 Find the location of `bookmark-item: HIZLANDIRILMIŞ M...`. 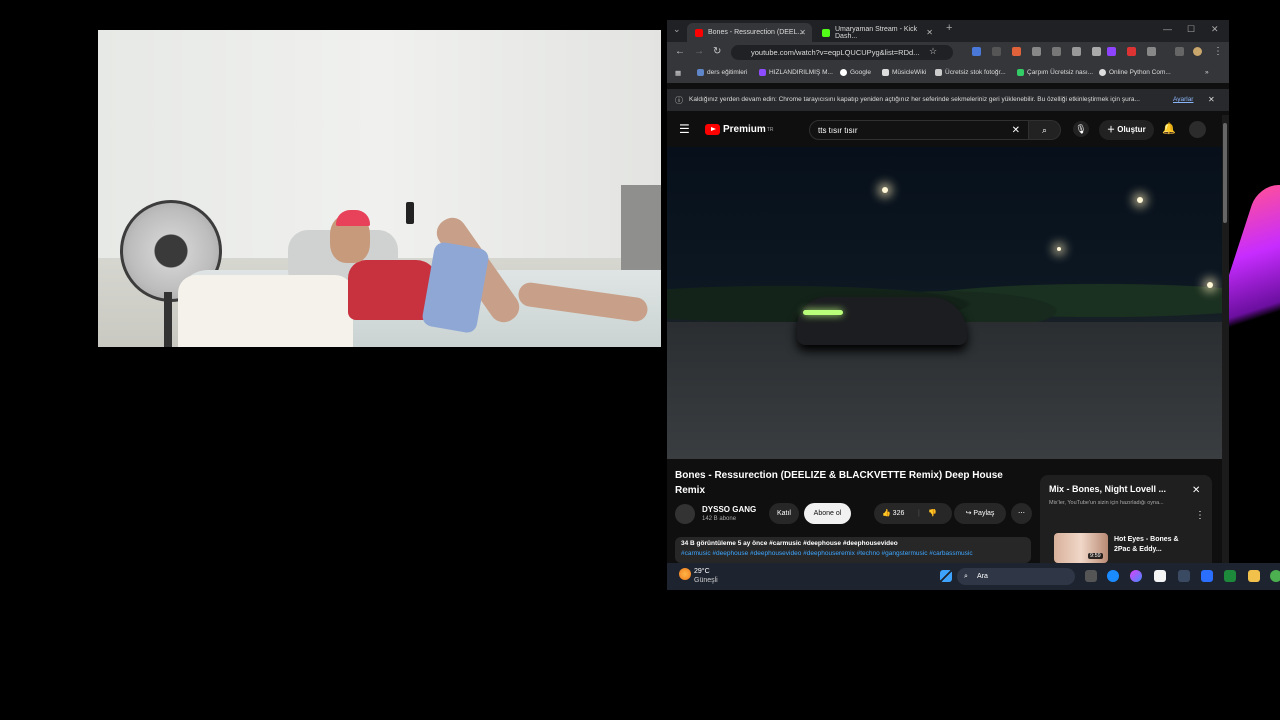

bookmark-item: HIZLANDIRILMIŞ M... is located at coordinates (796, 72).